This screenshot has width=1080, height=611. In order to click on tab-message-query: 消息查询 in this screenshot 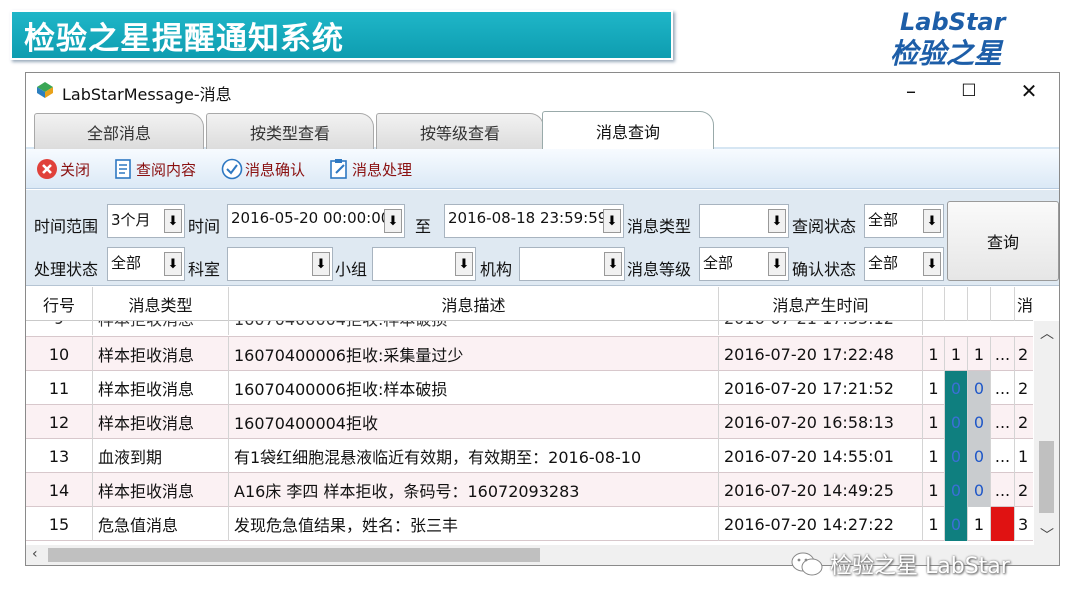, I will do `click(628, 130)`.